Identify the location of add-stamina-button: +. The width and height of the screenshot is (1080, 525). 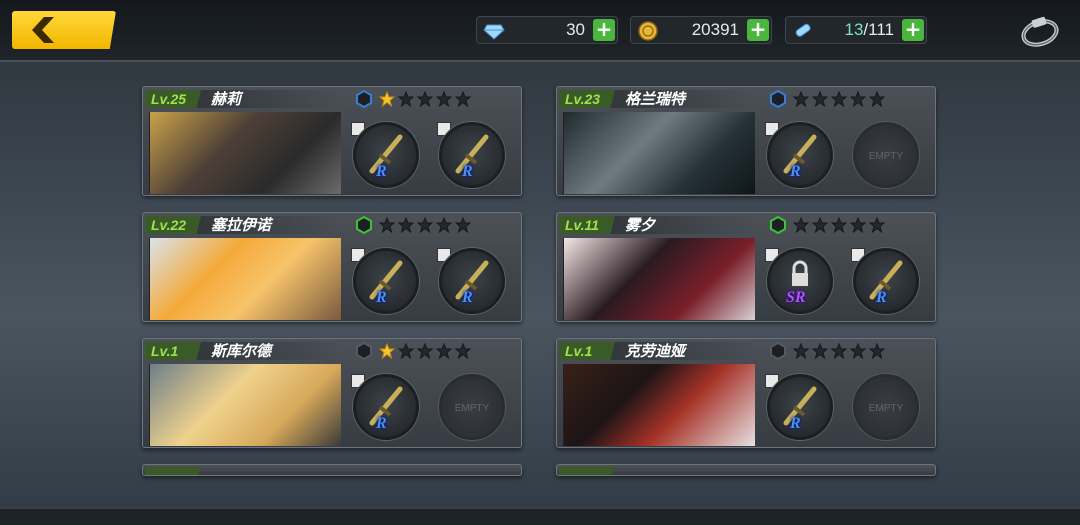
(913, 30).